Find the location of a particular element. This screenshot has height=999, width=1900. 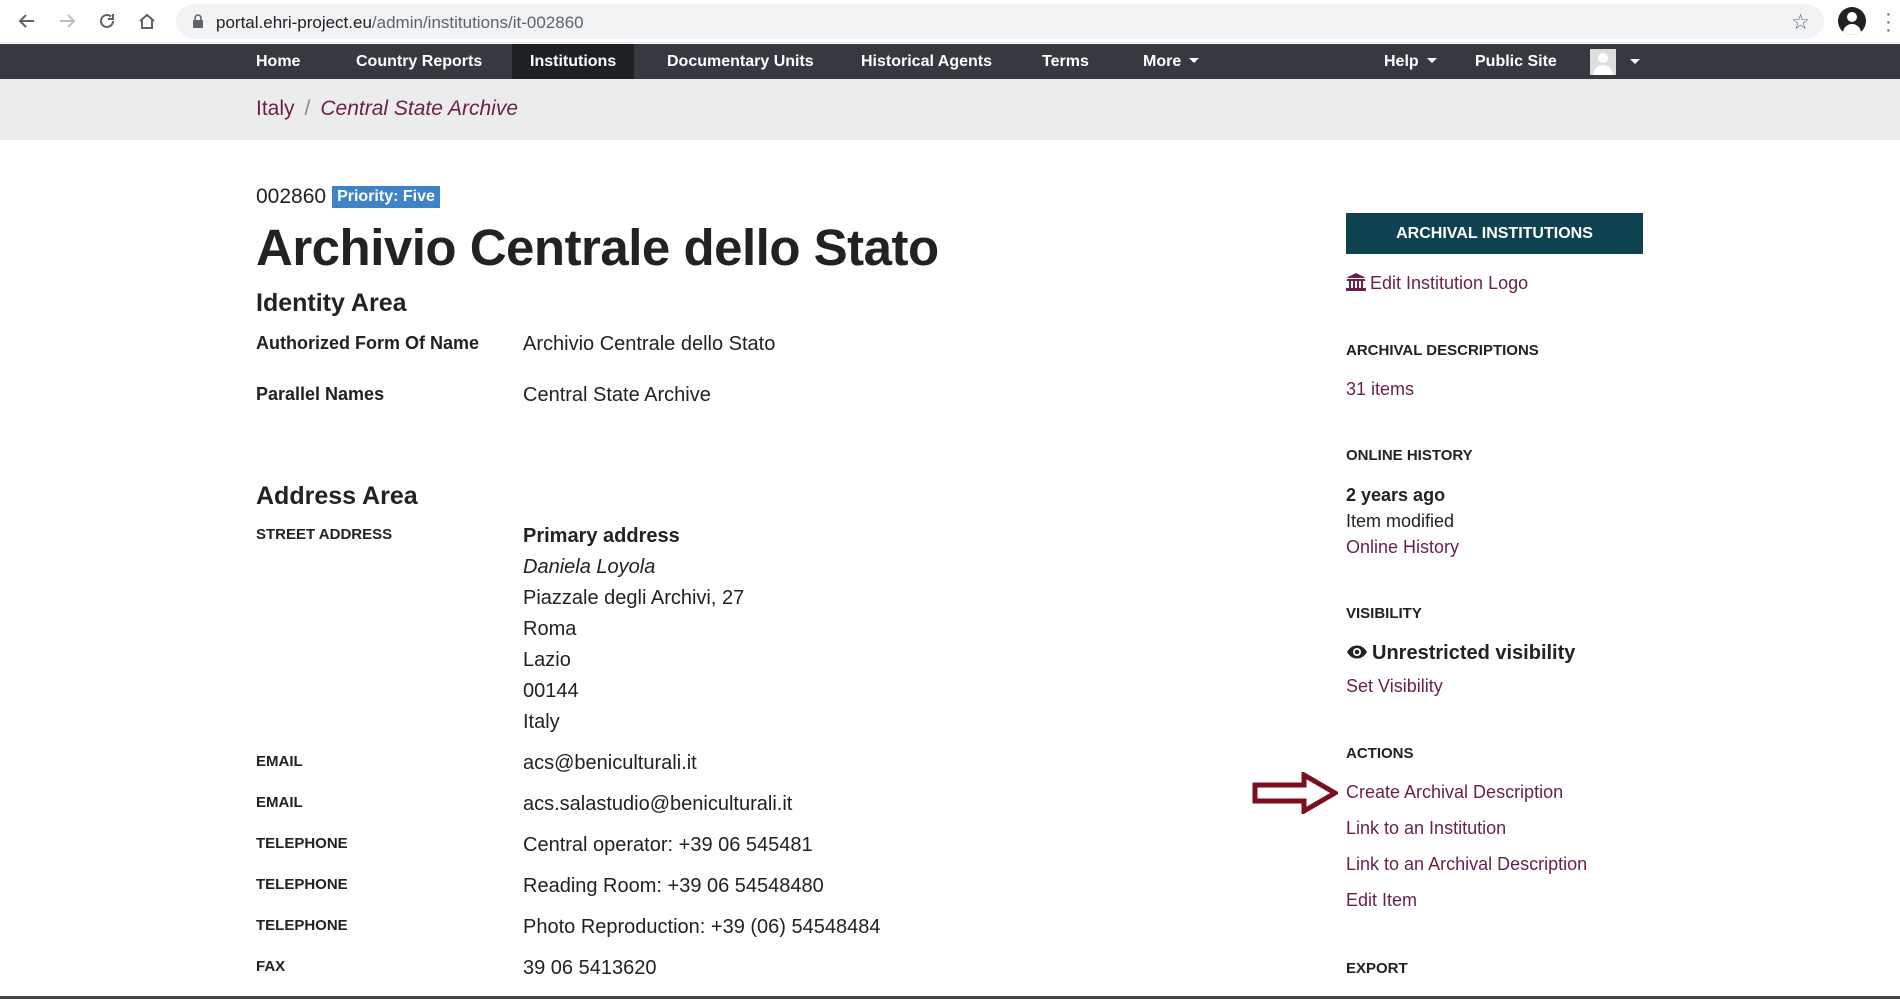

authorized-form-value: Archivio Centrale dello Stato is located at coordinates (649, 344).